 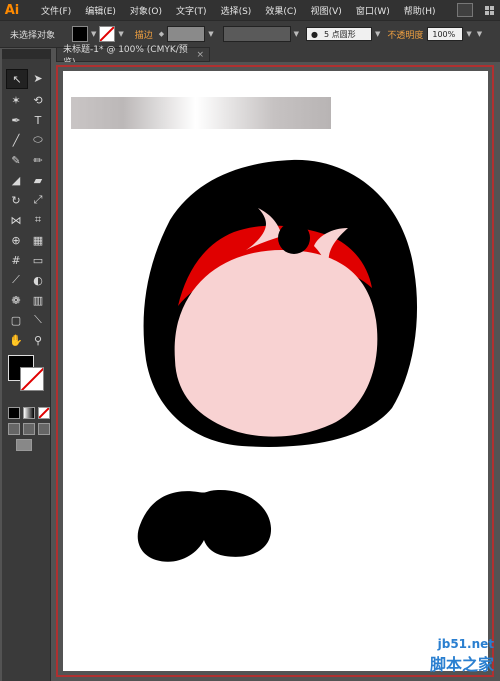 I want to click on column-graph-tool-icon: ▥, so click(x=38, y=300).